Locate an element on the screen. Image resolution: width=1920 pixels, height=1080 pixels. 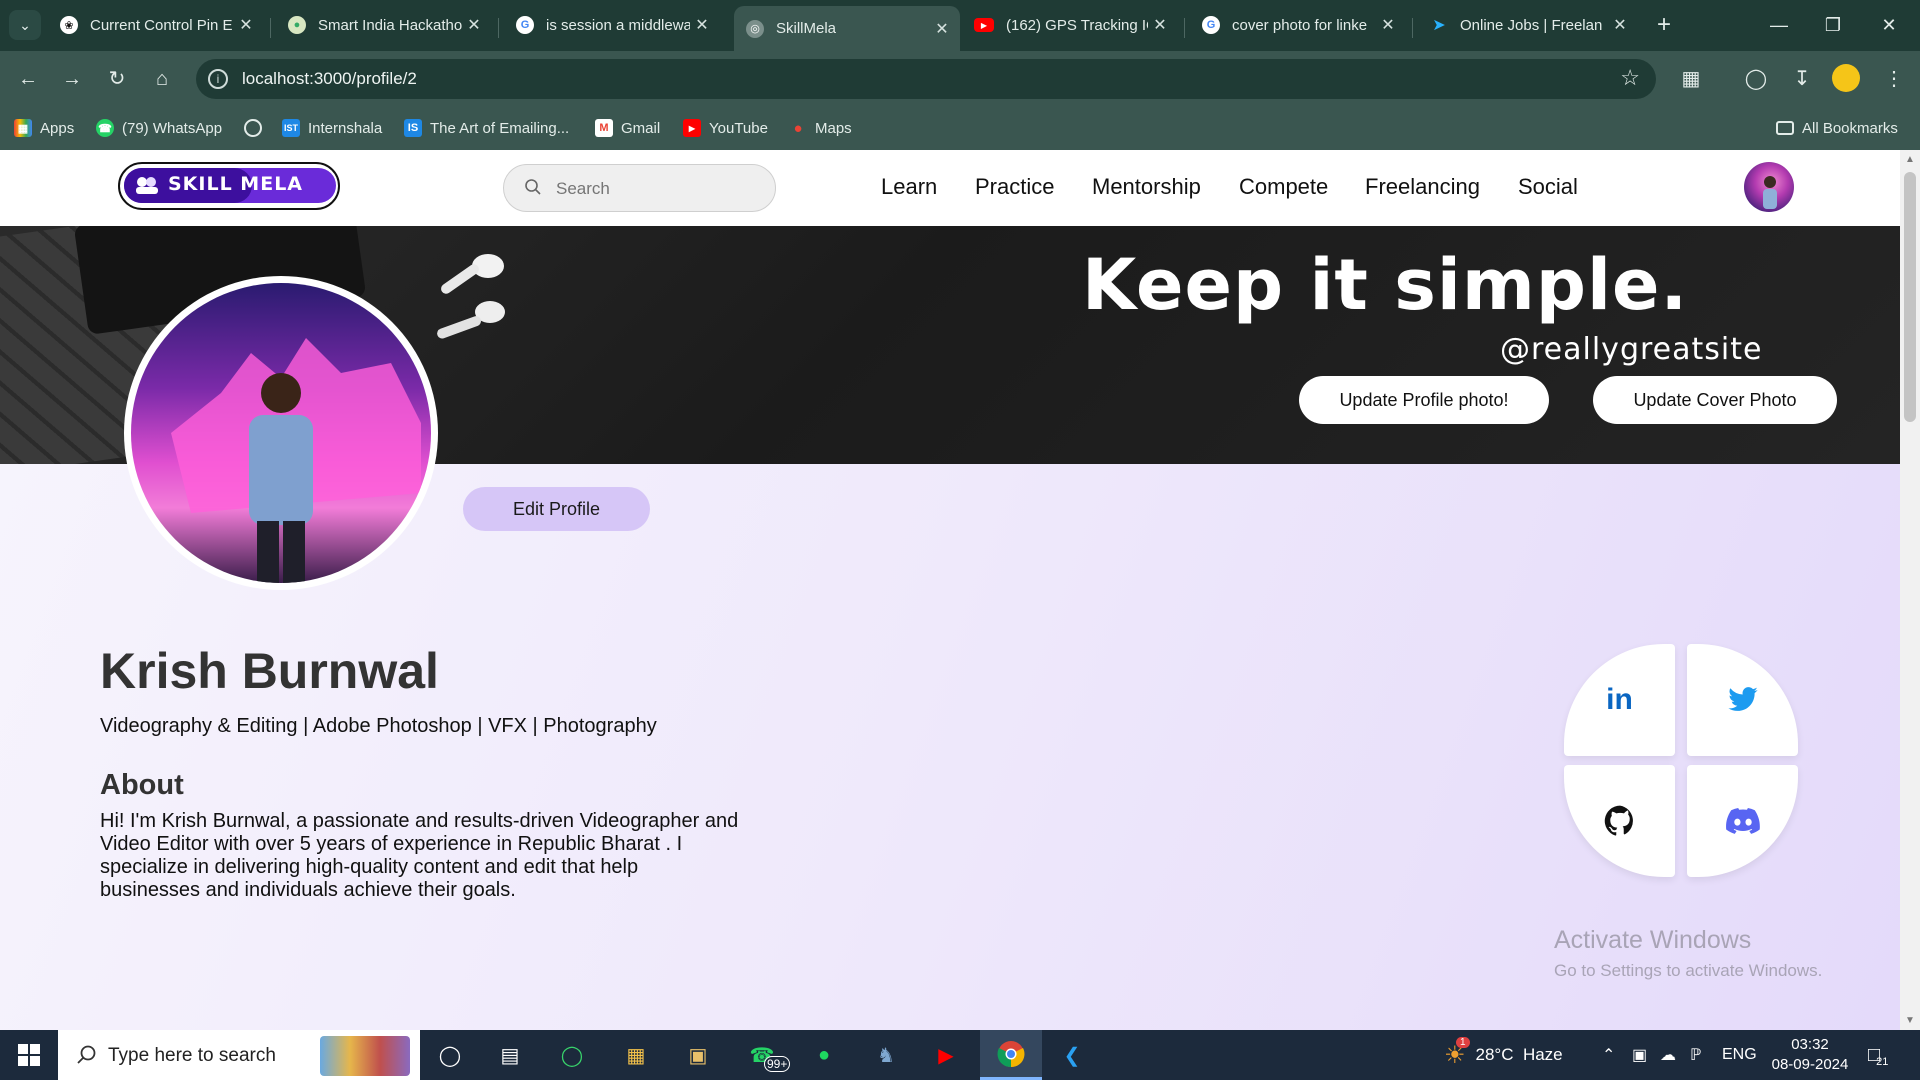
url-text: localhost:3000/profile/2 is located at coordinates (329, 79).